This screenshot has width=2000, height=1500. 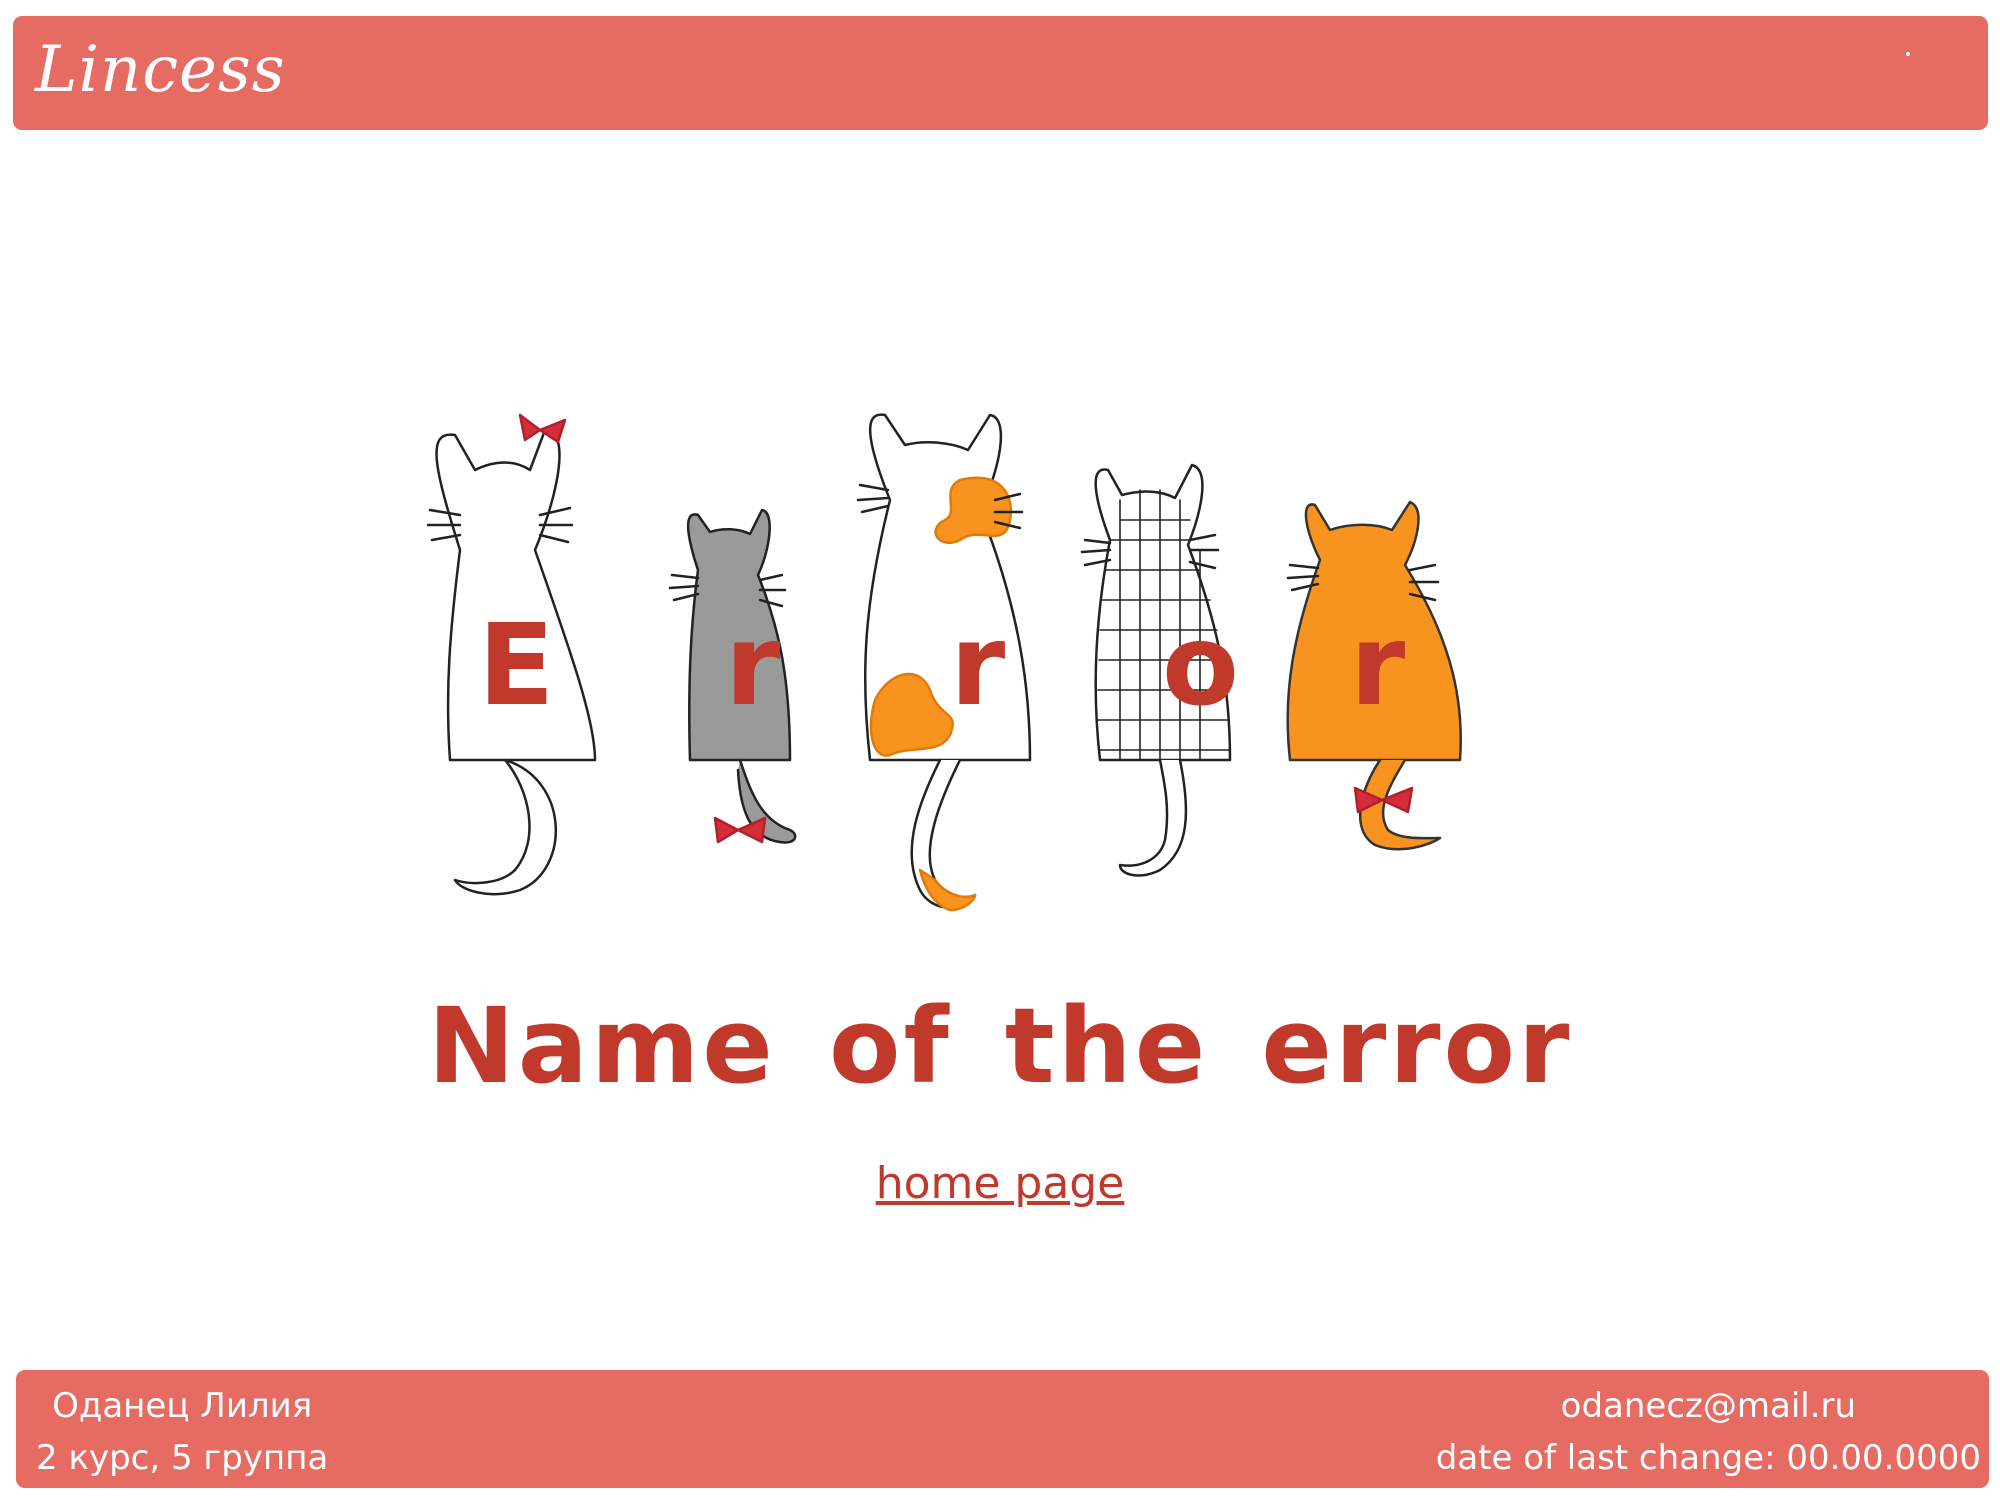 What do you see at coordinates (182, 1458) in the screenshot?
I see `author-group: 2 курс, 5 группа` at bounding box center [182, 1458].